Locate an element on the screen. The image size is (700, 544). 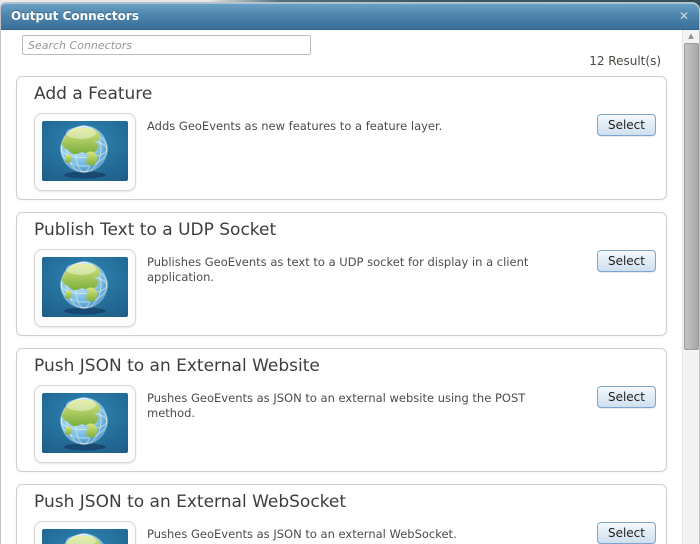
dialog-title: Output Connectors is located at coordinates (75, 16).